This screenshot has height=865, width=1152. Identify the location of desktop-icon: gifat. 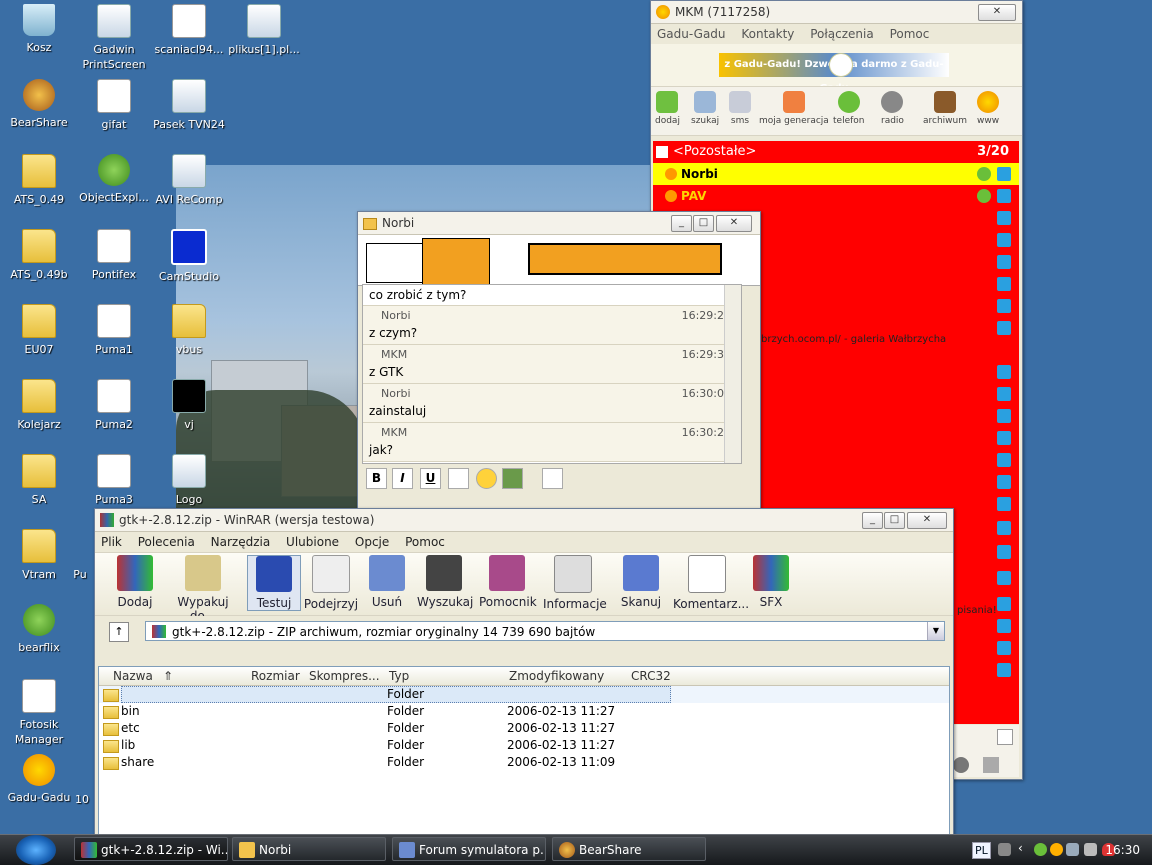
(114, 105).